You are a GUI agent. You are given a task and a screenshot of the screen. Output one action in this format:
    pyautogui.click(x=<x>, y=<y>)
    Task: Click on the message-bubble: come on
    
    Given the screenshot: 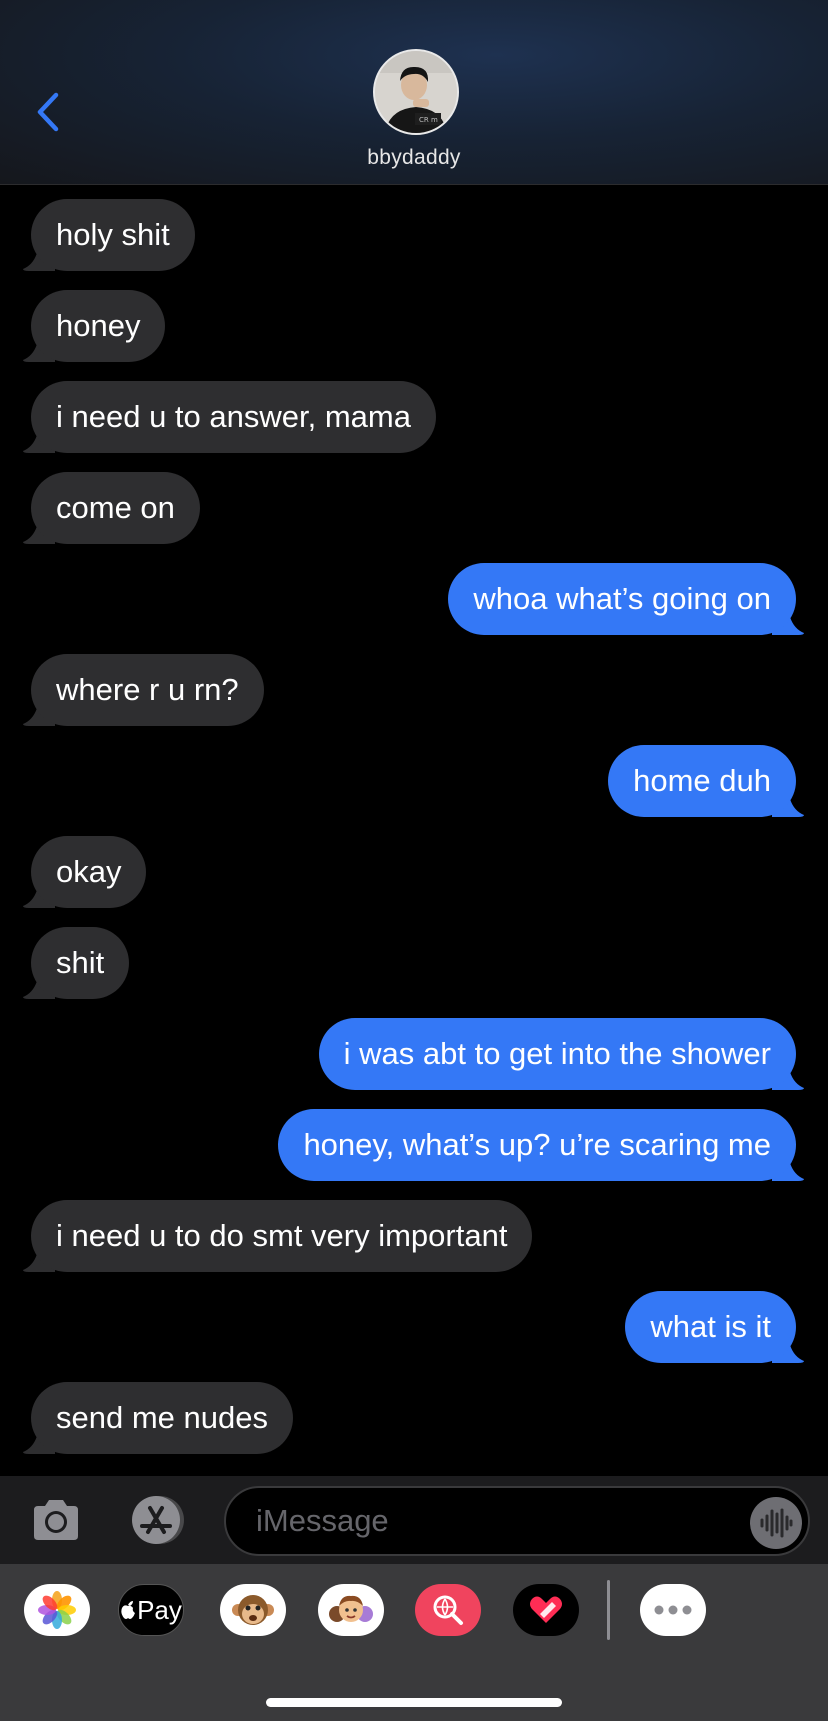 What is the action you would take?
    pyautogui.click(x=115, y=508)
    